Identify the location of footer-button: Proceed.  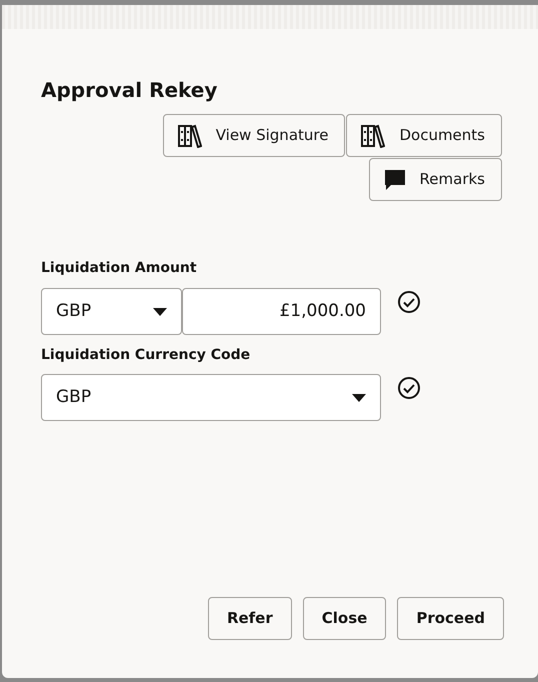
(450, 618).